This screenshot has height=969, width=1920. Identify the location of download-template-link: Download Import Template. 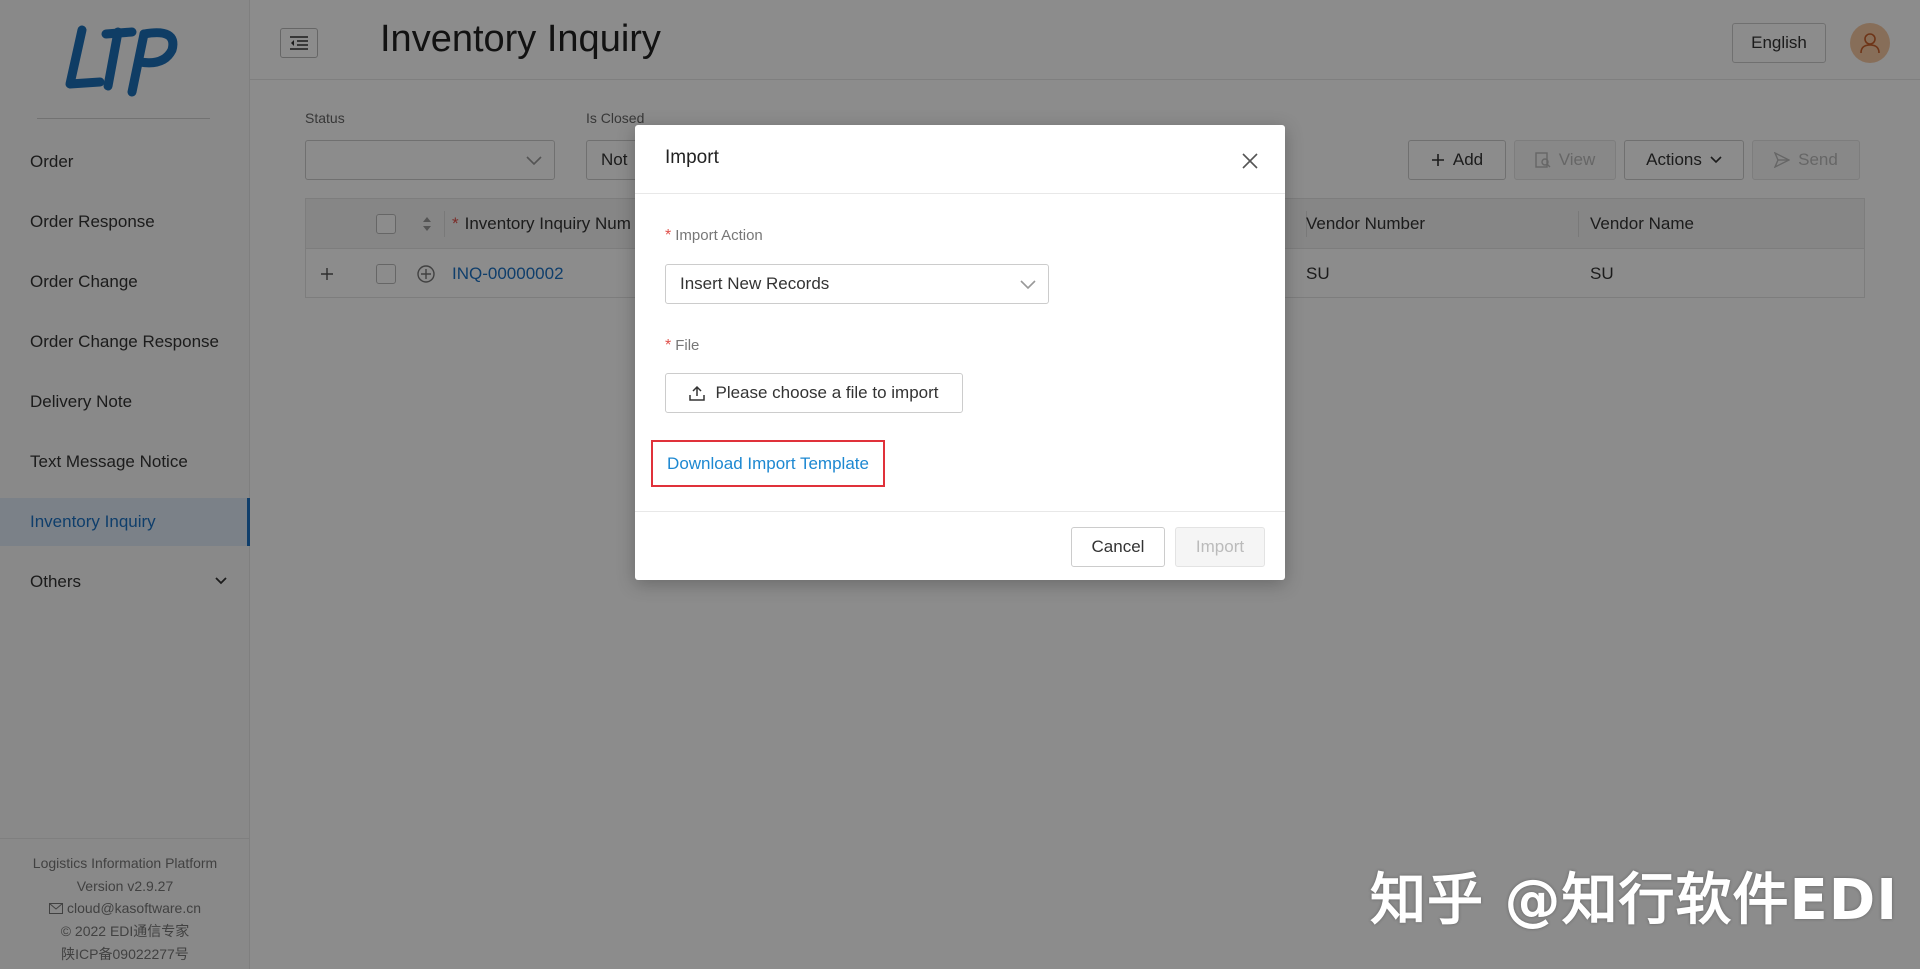
(768, 464).